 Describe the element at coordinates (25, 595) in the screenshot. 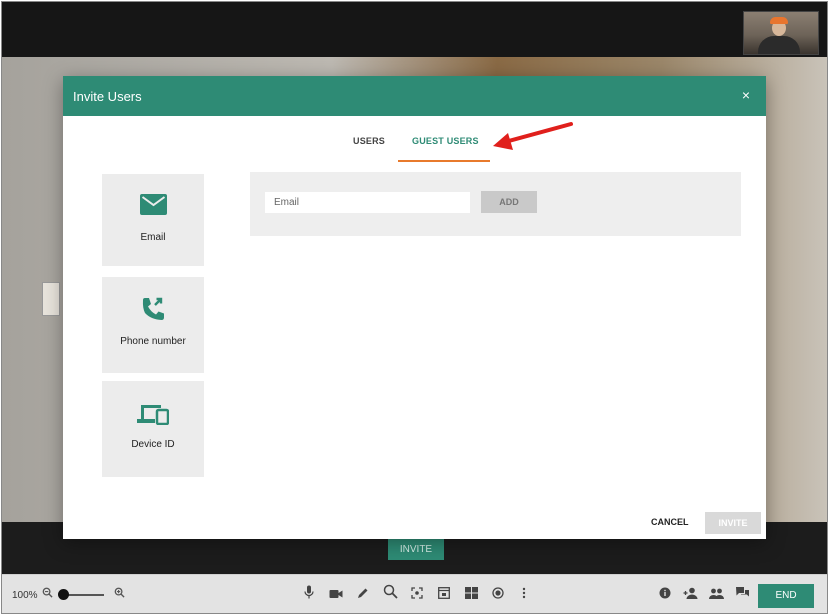

I see `zoom-level: 100%` at that location.